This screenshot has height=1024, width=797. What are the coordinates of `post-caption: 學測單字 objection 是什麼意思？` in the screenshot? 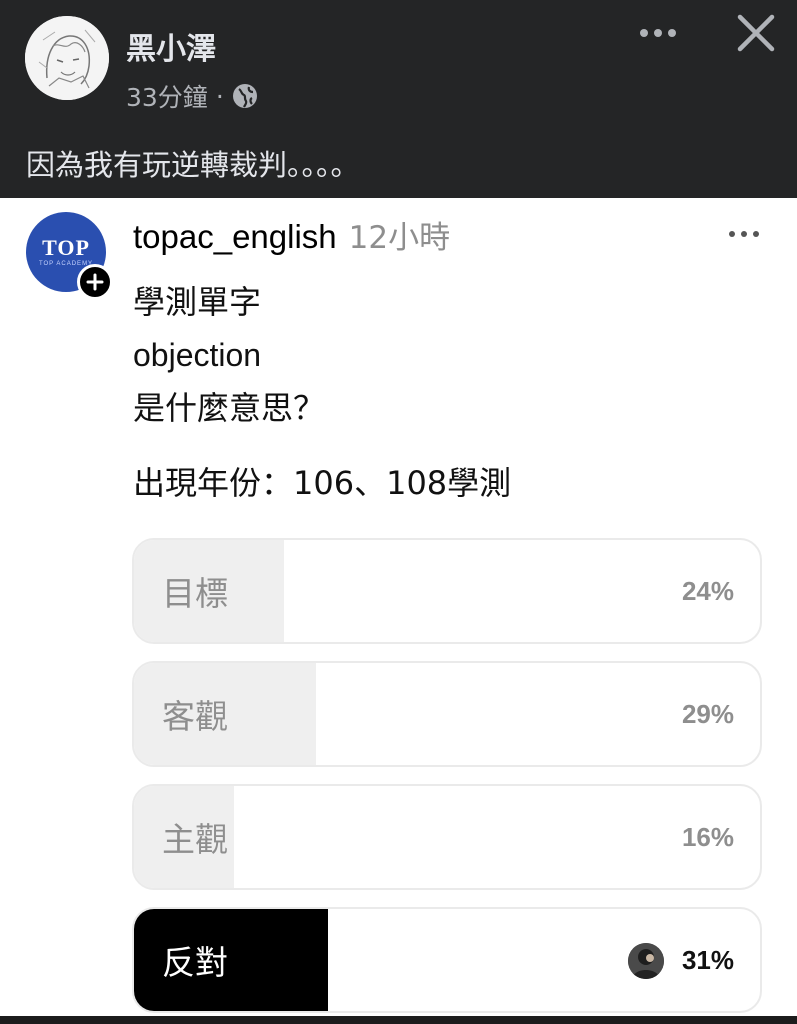 It's located at (229, 355).